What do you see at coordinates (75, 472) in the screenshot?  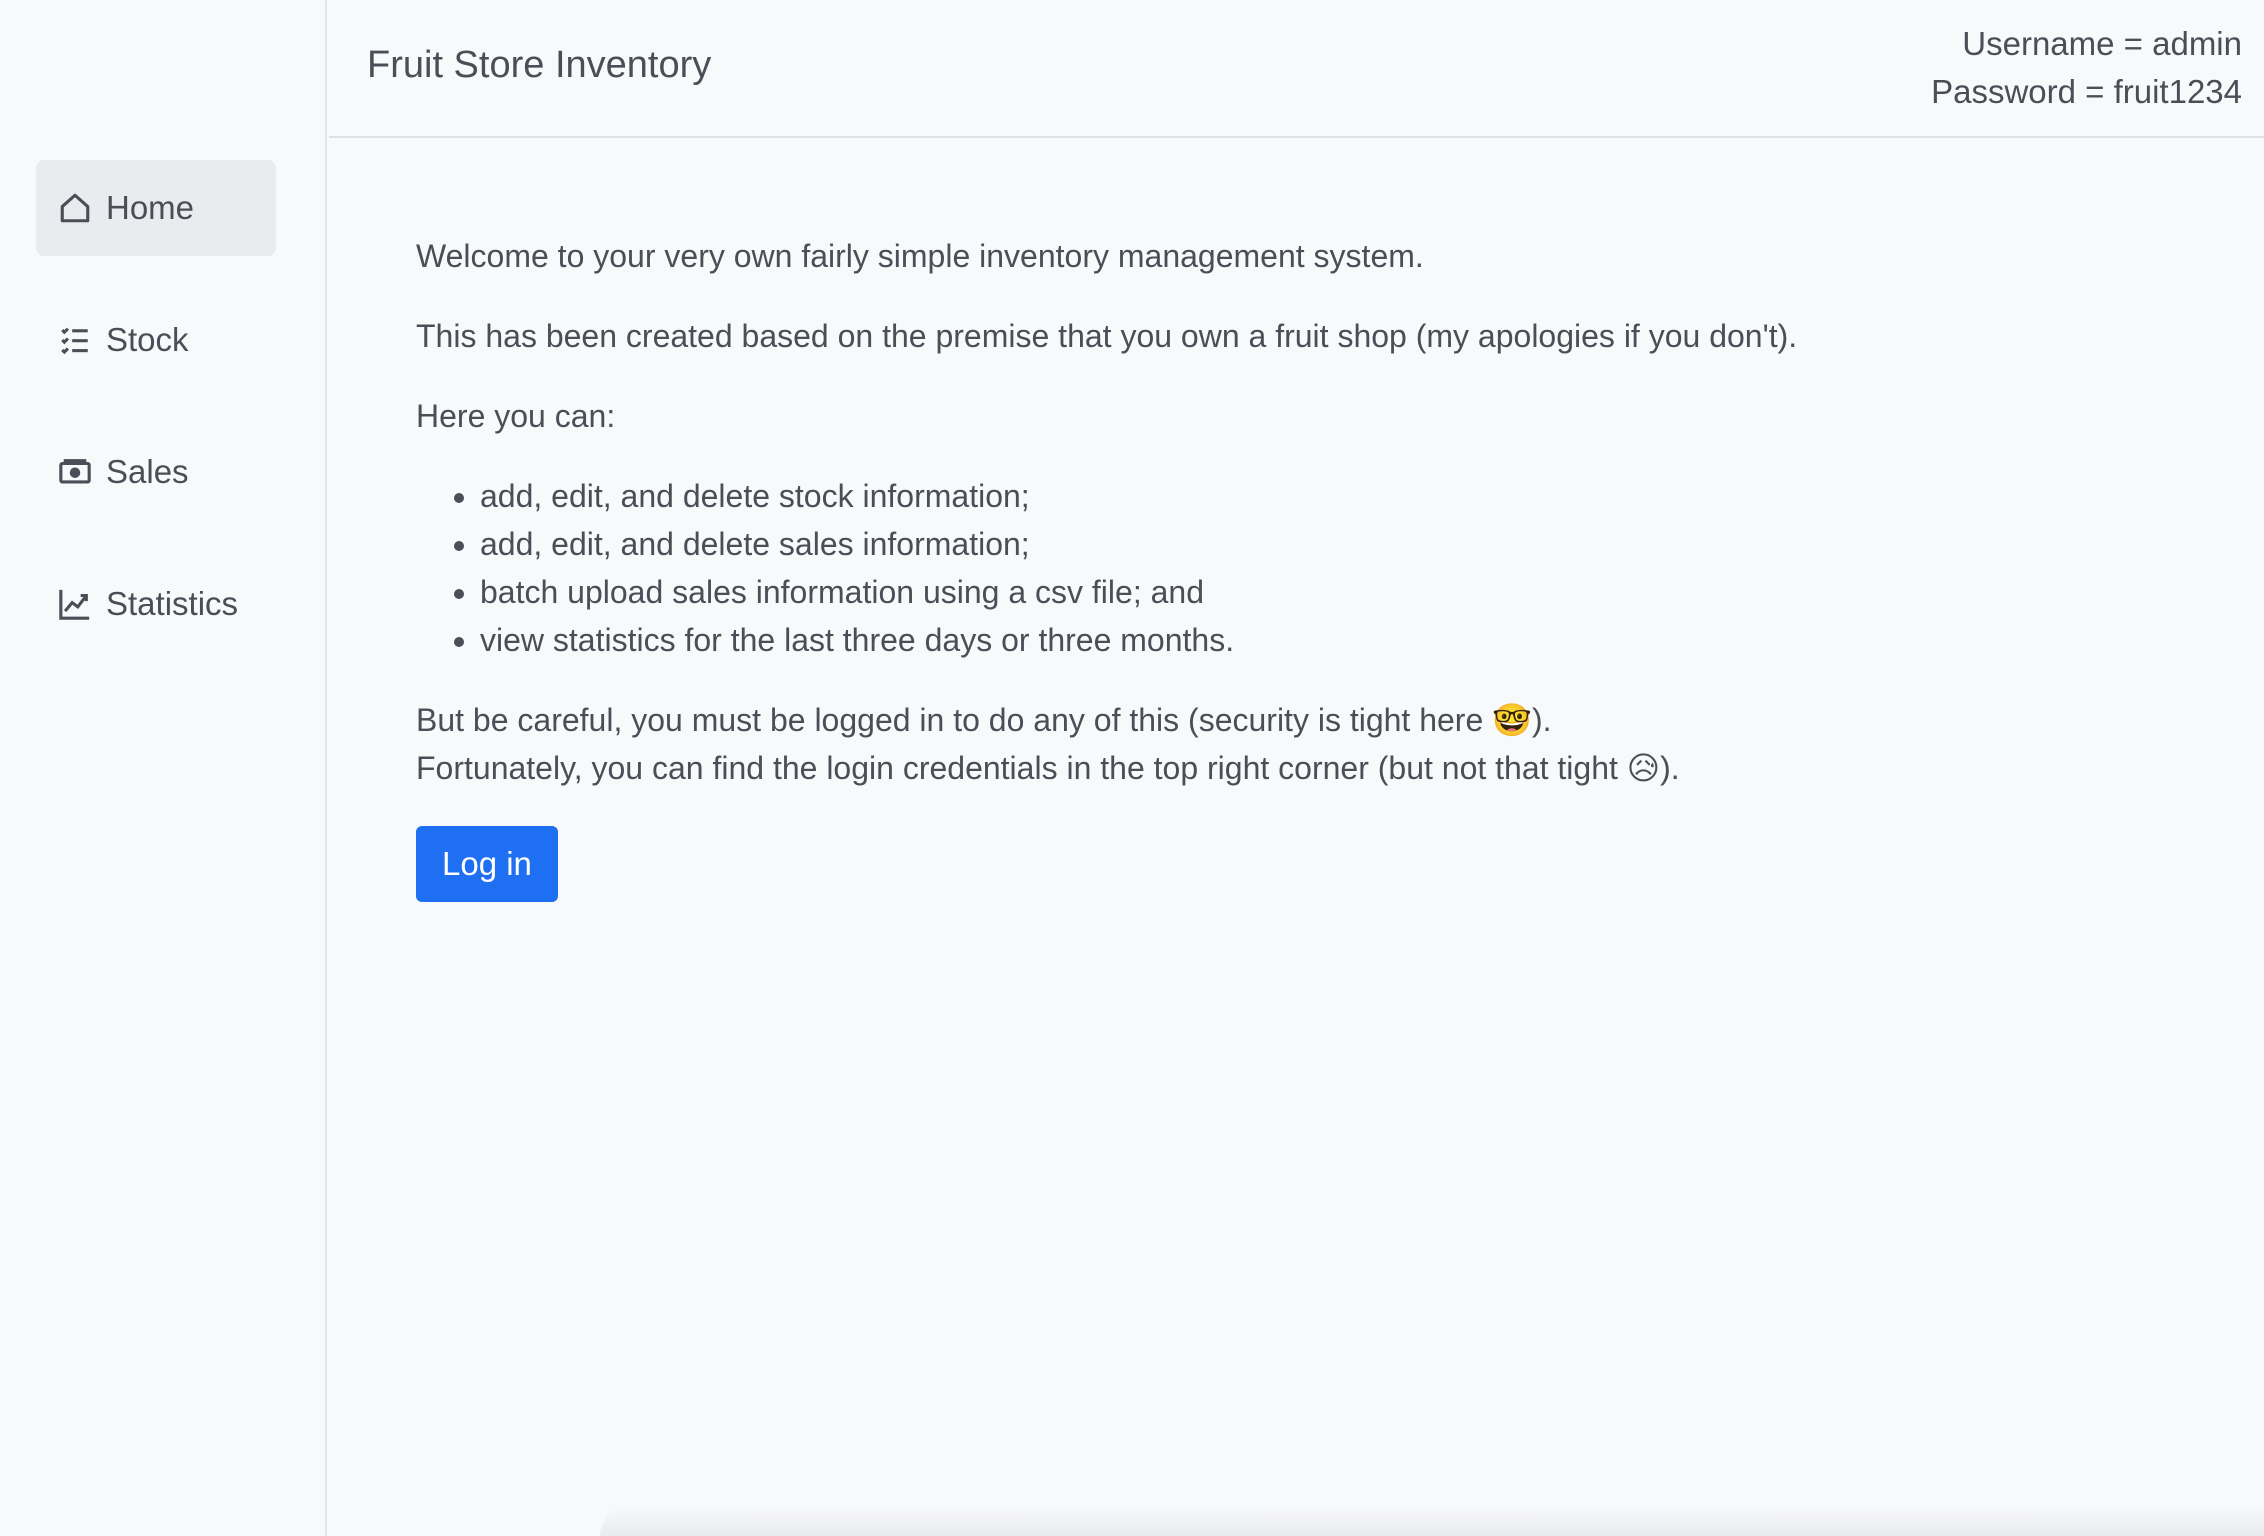 I see `cash-icon` at bounding box center [75, 472].